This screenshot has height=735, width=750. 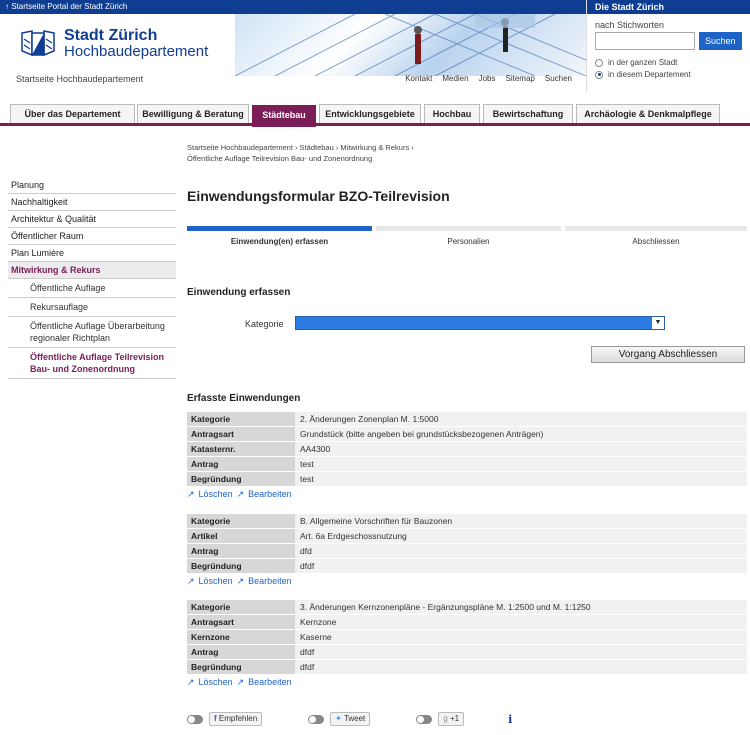 What do you see at coordinates (195, 719) in the screenshot?
I see `toggle-facebook` at bounding box center [195, 719].